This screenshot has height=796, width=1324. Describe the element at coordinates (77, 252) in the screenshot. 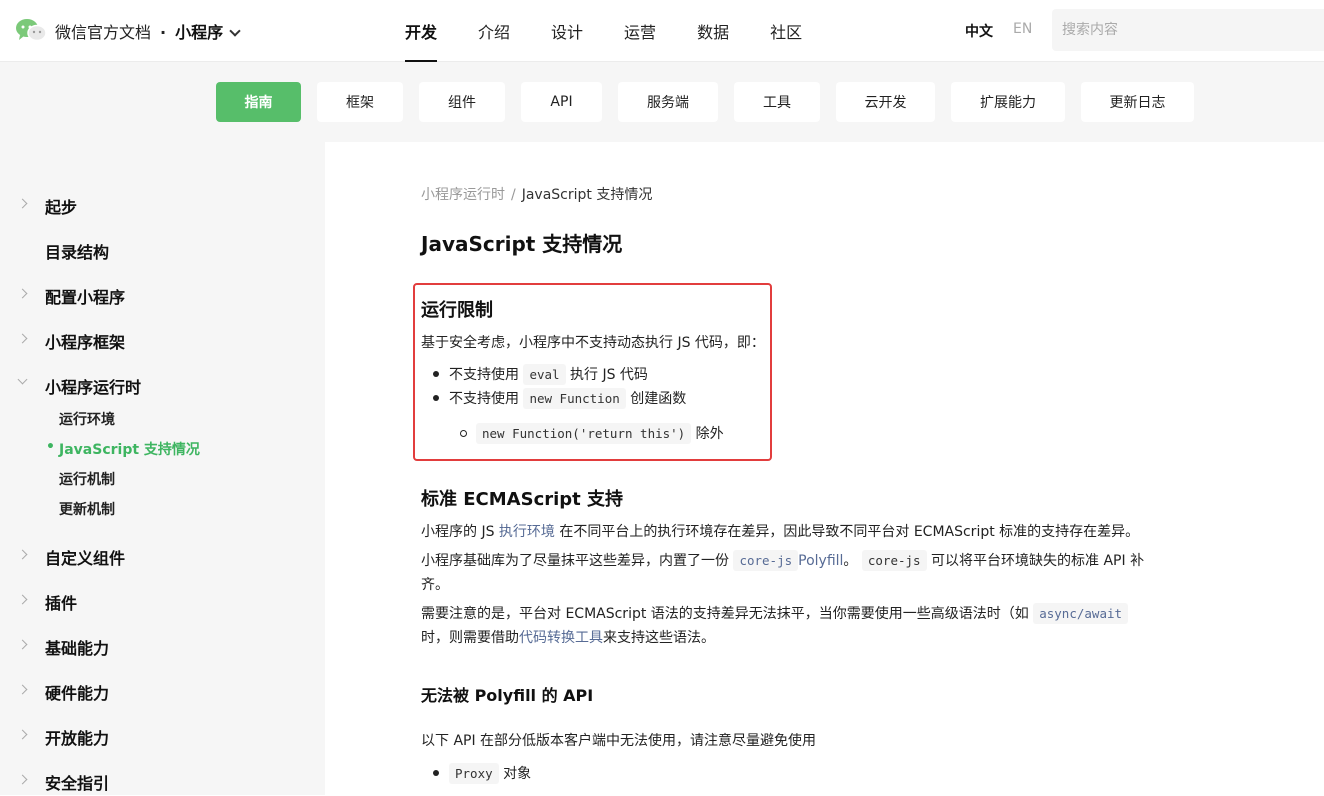

I see `sidebar-item-label: 目录结构` at that location.